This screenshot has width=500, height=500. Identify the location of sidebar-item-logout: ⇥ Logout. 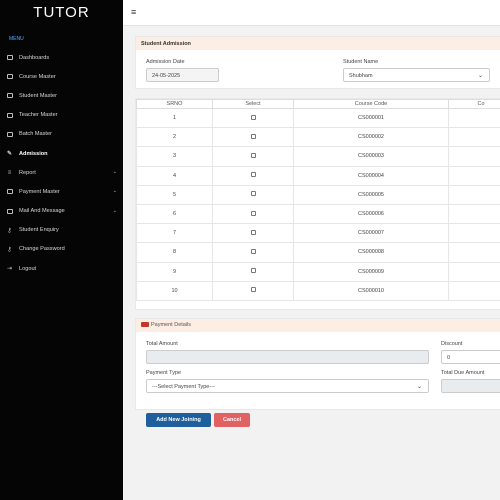
(61, 268).